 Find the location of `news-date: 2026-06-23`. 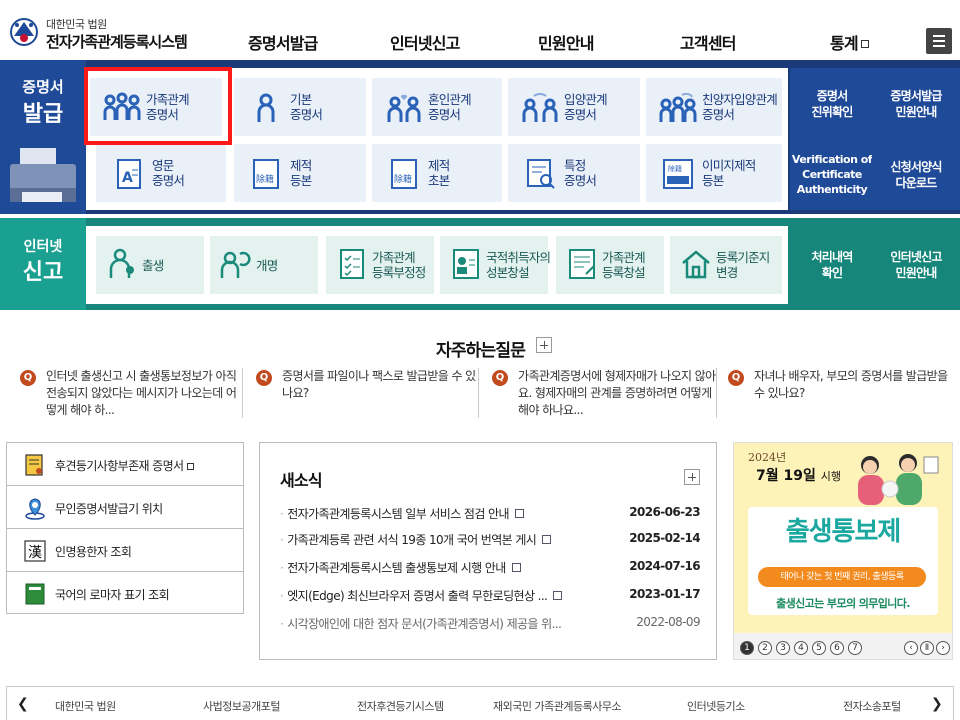

news-date: 2026-06-23 is located at coordinates (664, 512).